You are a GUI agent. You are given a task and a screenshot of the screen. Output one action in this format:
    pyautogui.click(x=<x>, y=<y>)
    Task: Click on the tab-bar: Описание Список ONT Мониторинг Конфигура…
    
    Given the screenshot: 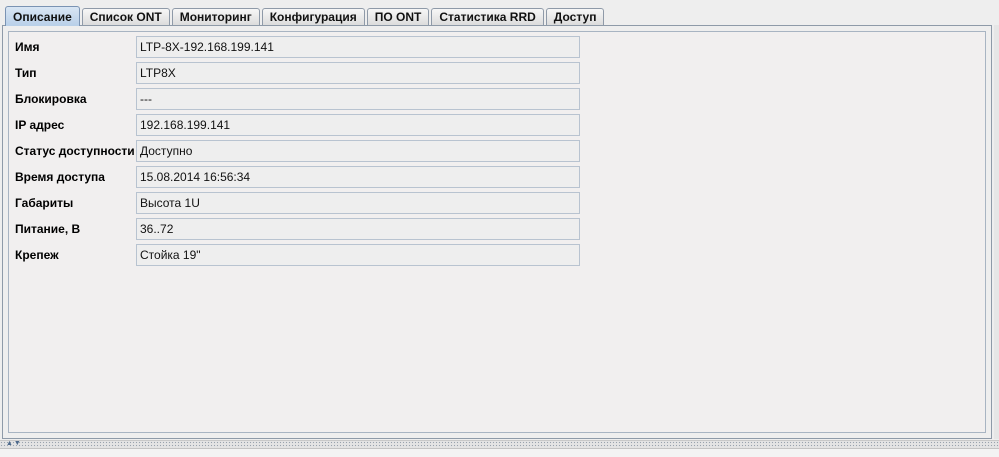 What is the action you would take?
    pyautogui.click(x=305, y=15)
    